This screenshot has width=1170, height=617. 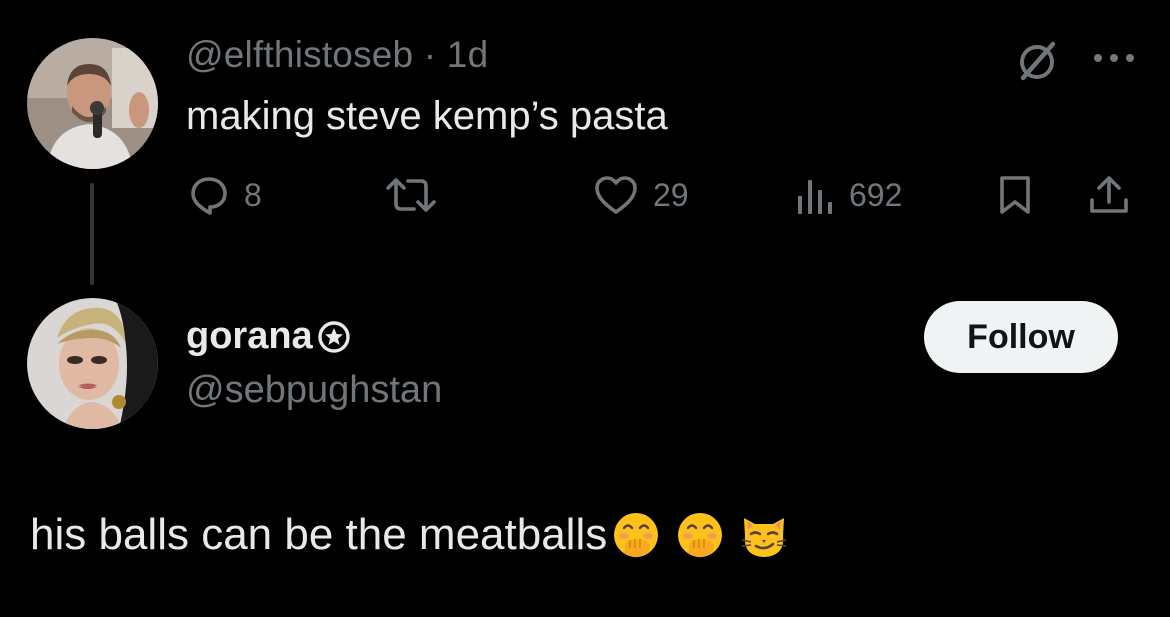 I want to click on like-icon, so click(x=616, y=195).